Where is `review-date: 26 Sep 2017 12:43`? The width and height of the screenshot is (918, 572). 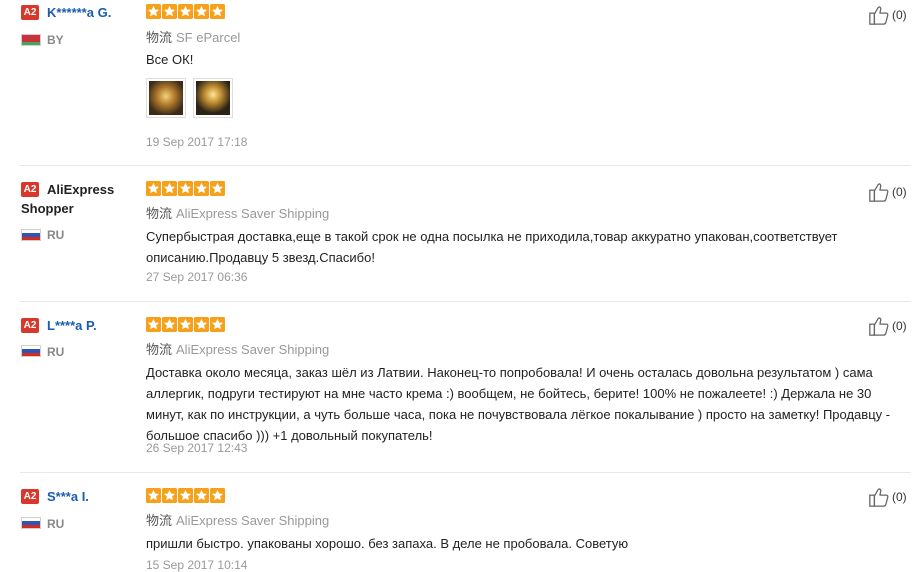 review-date: 26 Sep 2017 12:43 is located at coordinates (197, 448).